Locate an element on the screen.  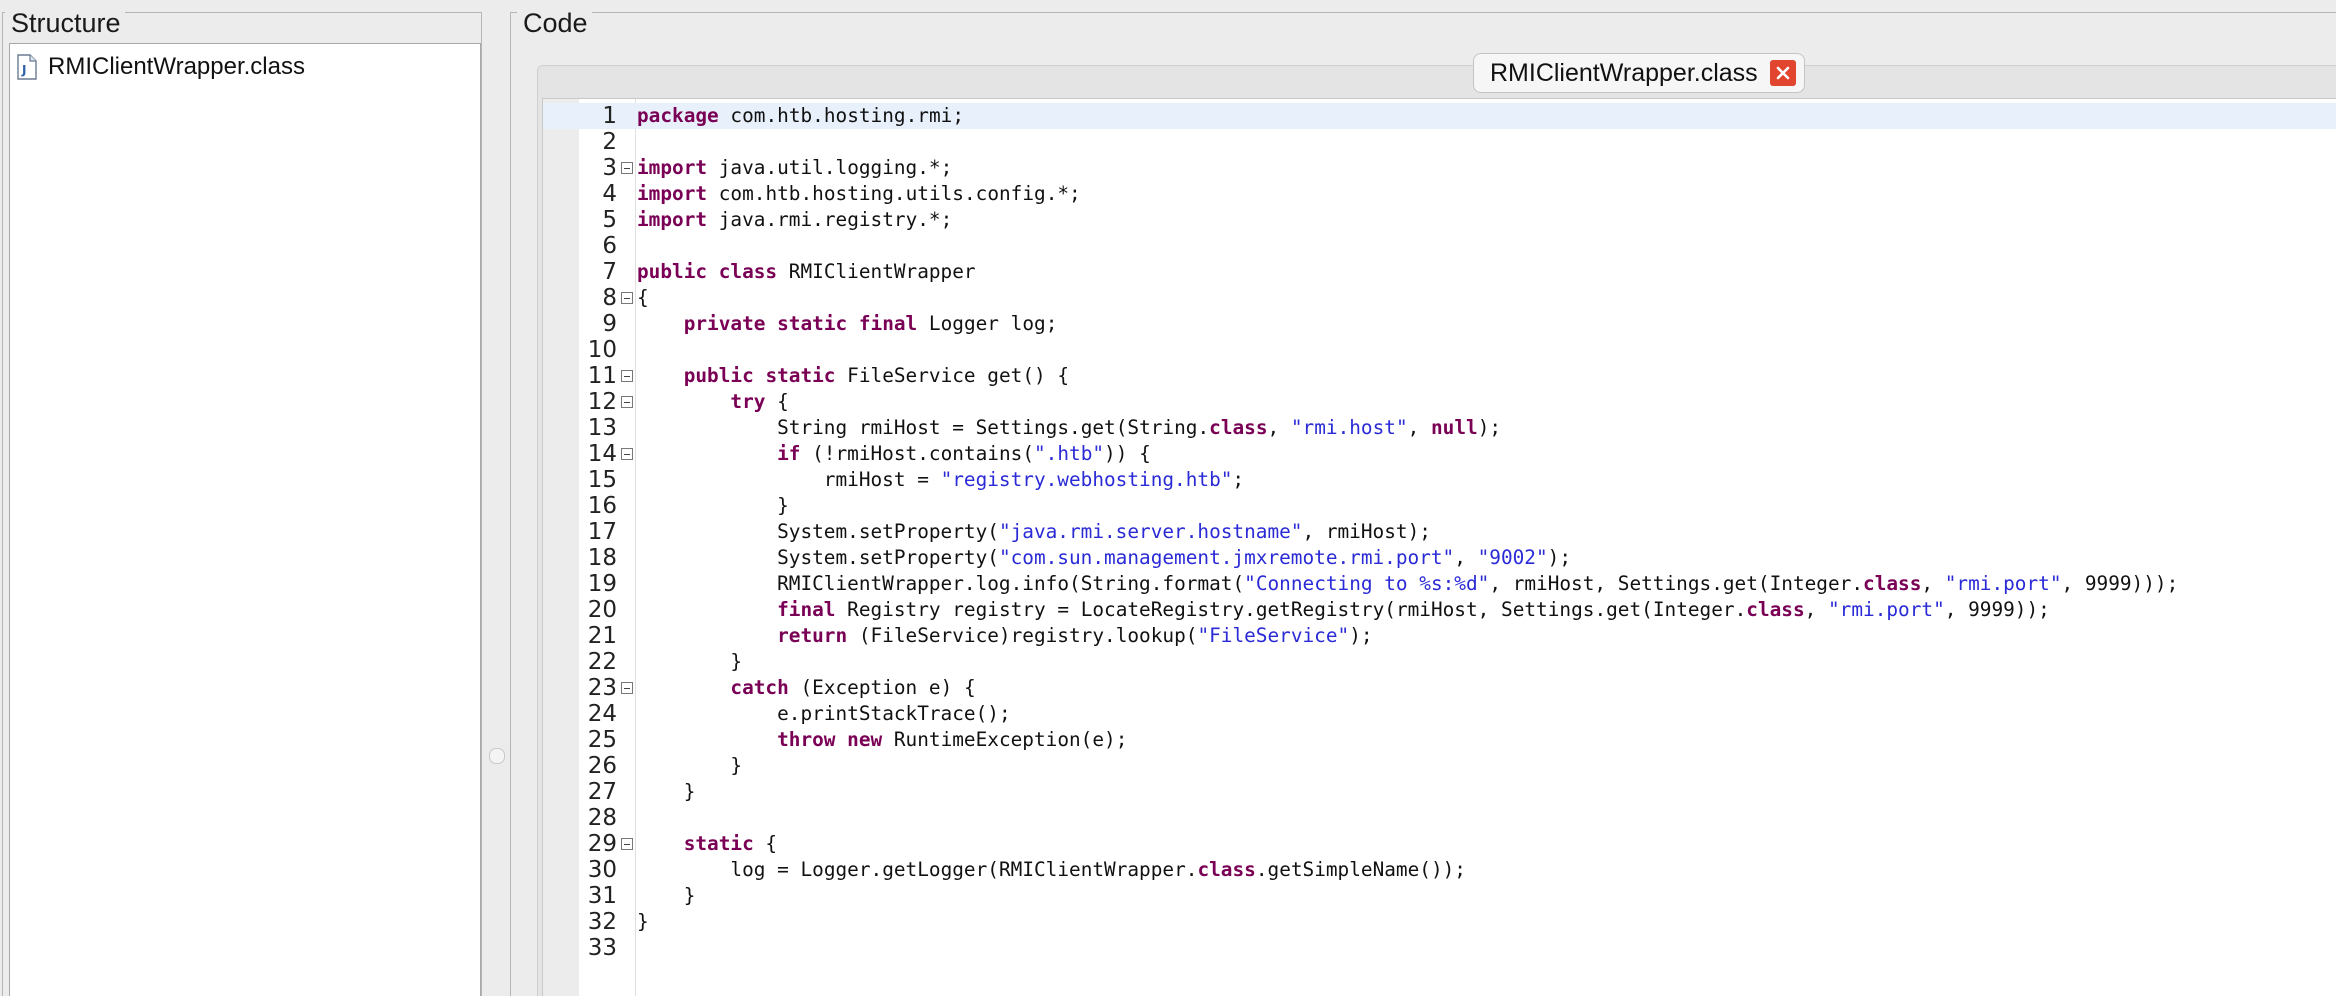
line-number: 29 is located at coordinates (602, 844).